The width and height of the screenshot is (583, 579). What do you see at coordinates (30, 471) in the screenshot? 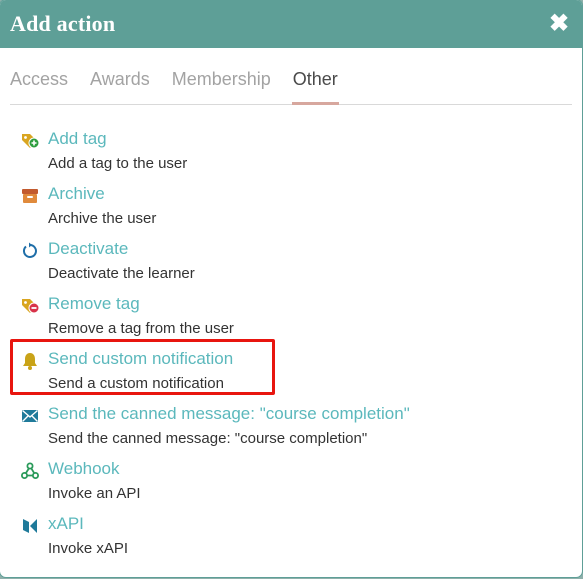
I see `webhook-icon` at bounding box center [30, 471].